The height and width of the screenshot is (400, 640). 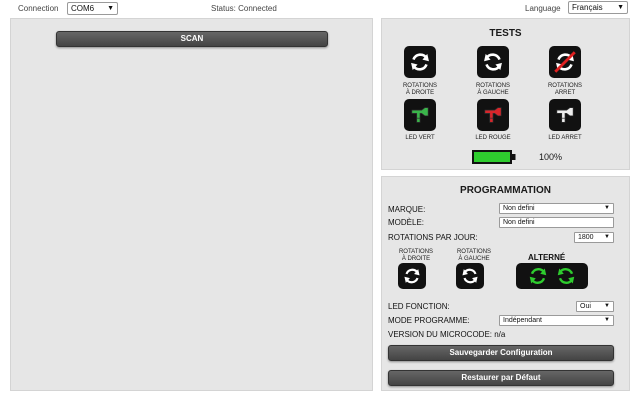 I want to click on led-green-icon, so click(x=420, y=115).